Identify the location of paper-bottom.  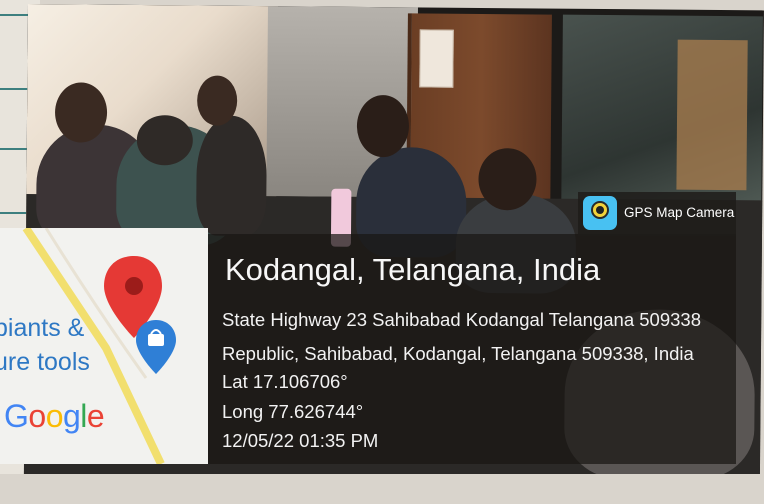
(382, 489).